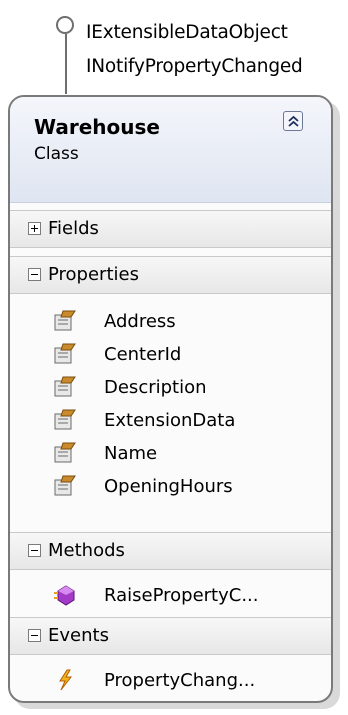 Image resolution: width=348 pixels, height=715 pixels. What do you see at coordinates (34, 228) in the screenshot?
I see `expand-icon` at bounding box center [34, 228].